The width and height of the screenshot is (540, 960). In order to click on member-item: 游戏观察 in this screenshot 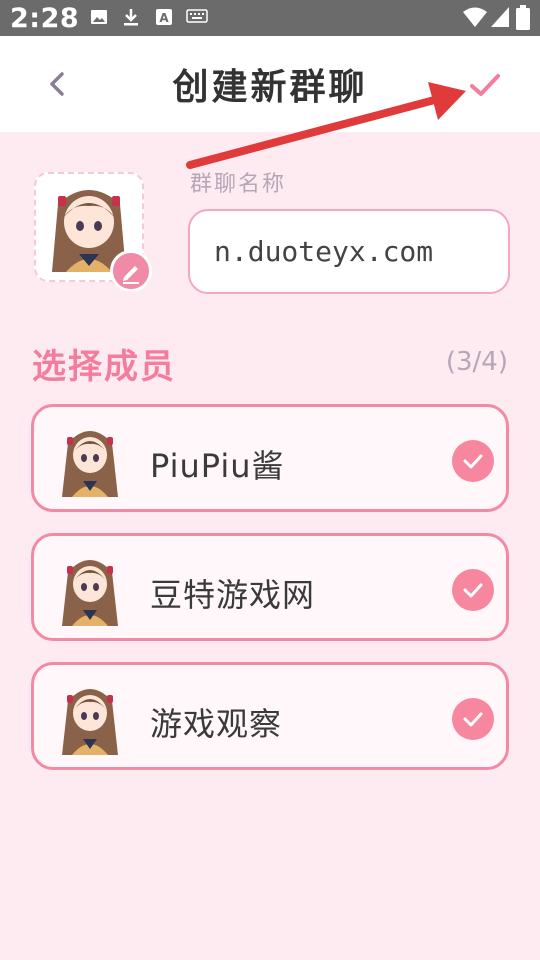, I will do `click(270, 716)`.